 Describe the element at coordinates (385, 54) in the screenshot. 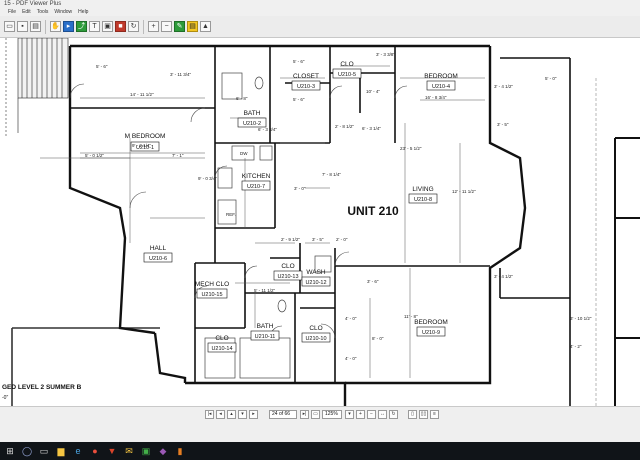

I see `dim-label: 3' - 3 3/8"` at that location.